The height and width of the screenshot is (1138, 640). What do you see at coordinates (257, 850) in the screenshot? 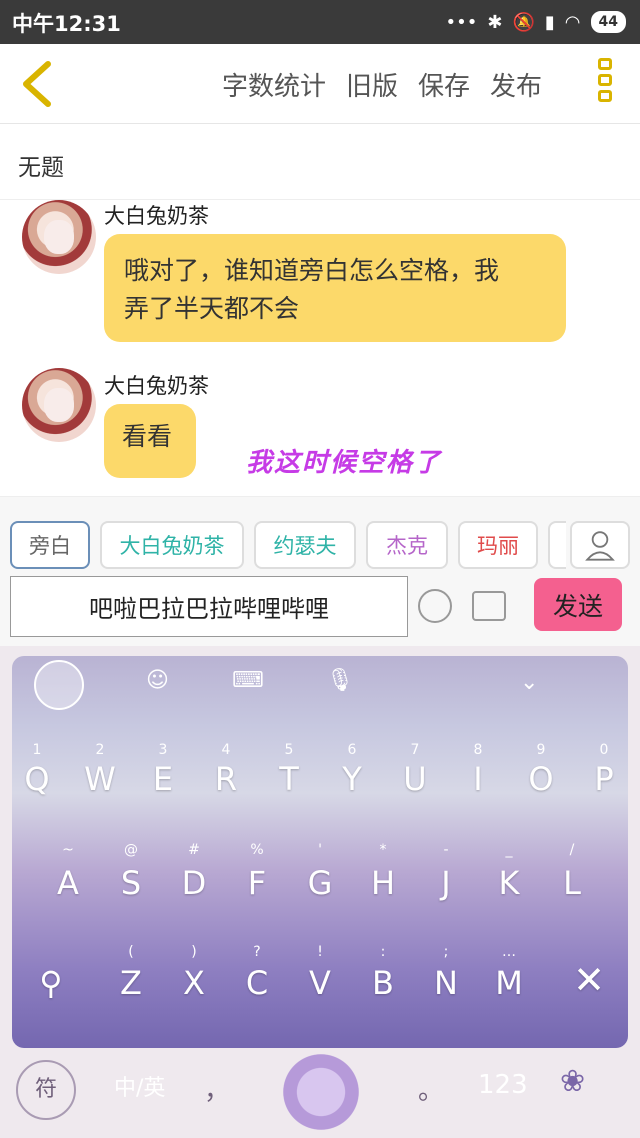
I see `key-hint: %` at bounding box center [257, 850].